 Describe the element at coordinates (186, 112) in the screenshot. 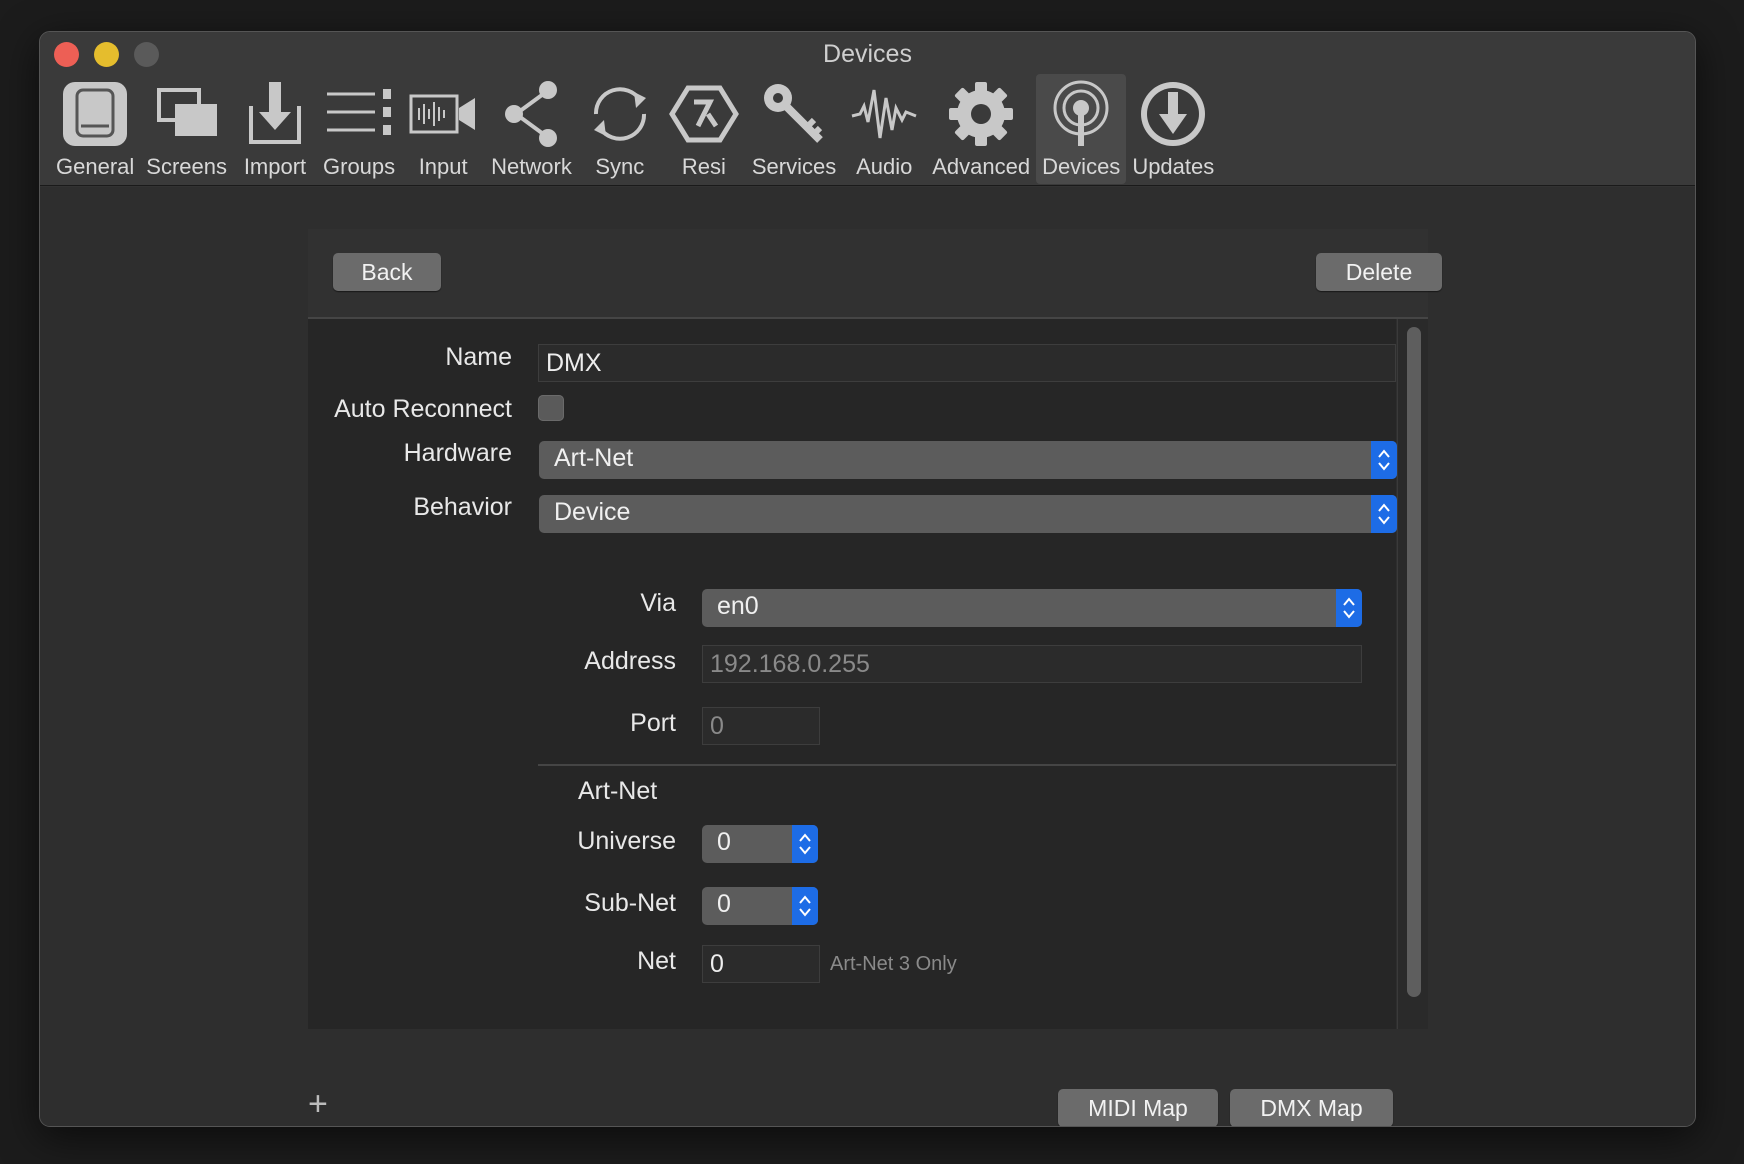

I see `screens-icon` at that location.